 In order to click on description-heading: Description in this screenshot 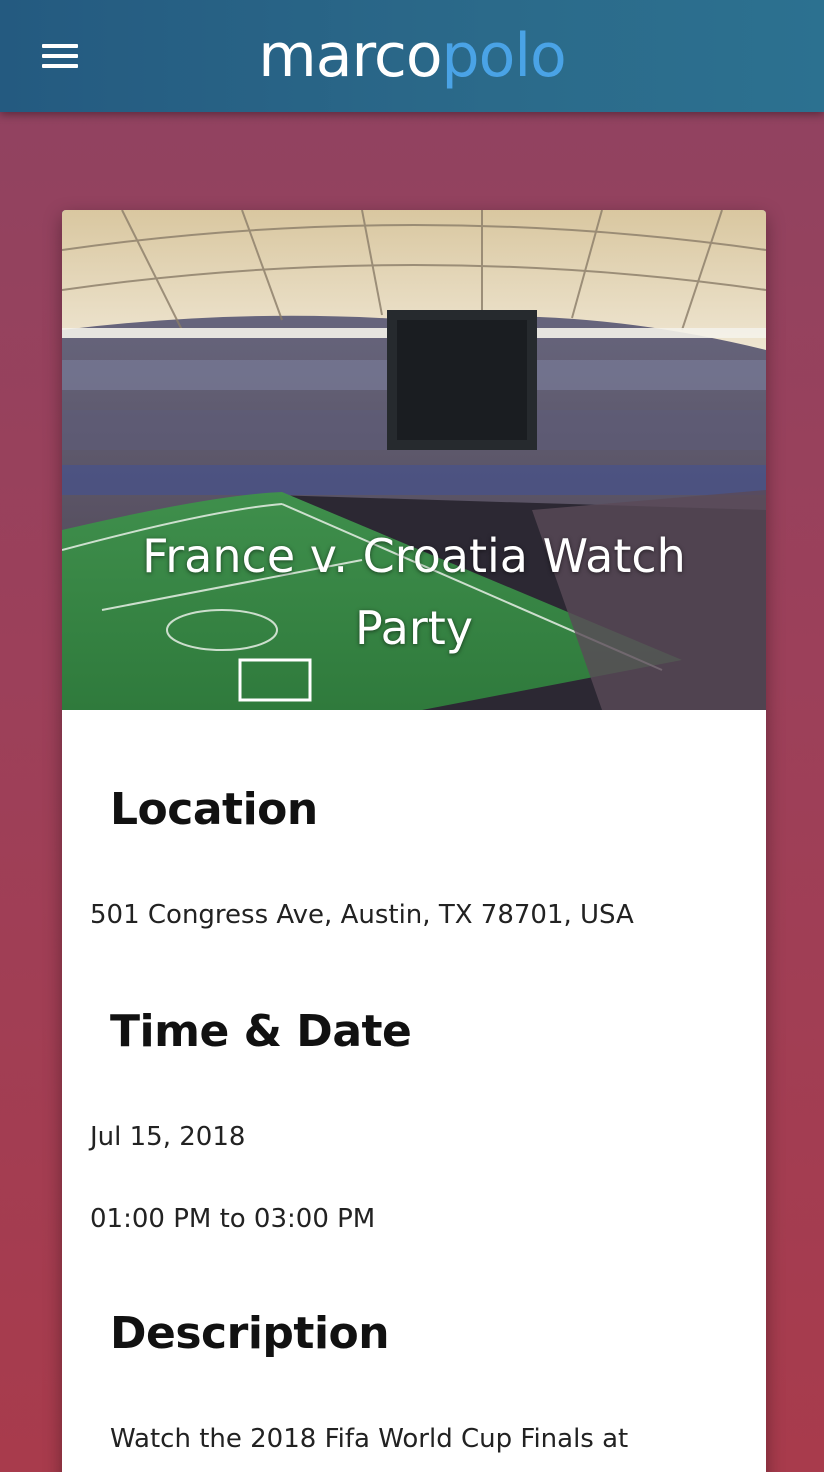, I will do `click(250, 1333)`.